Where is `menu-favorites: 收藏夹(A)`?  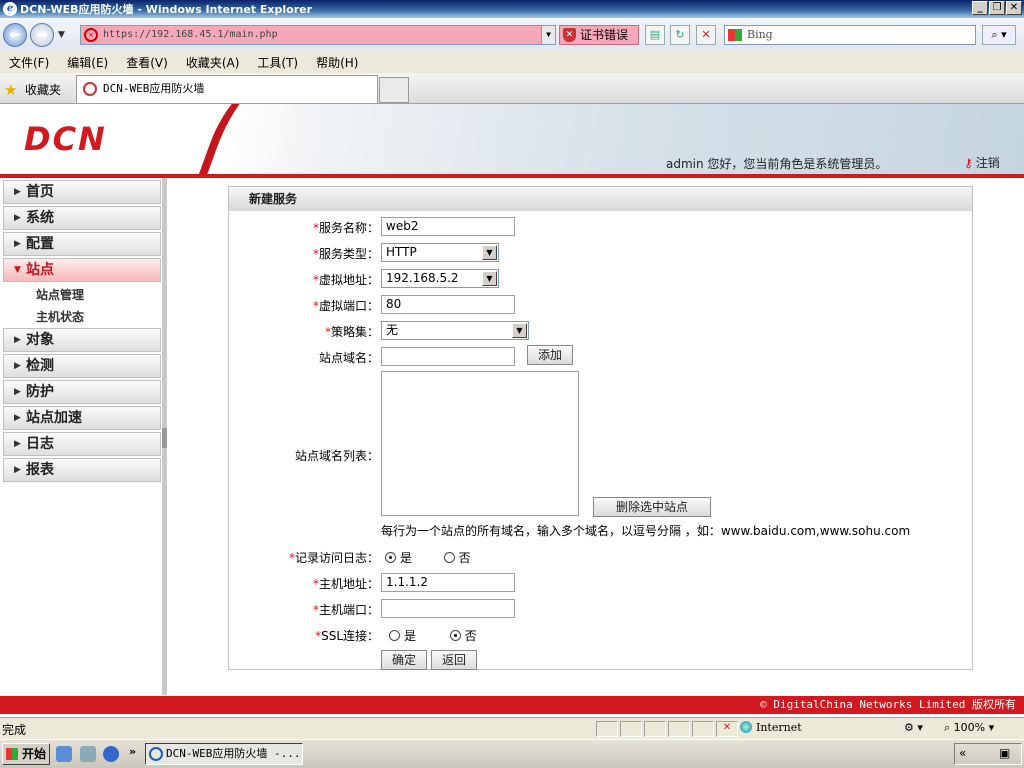
menu-favorites: 收藏夹(A) is located at coordinates (213, 62).